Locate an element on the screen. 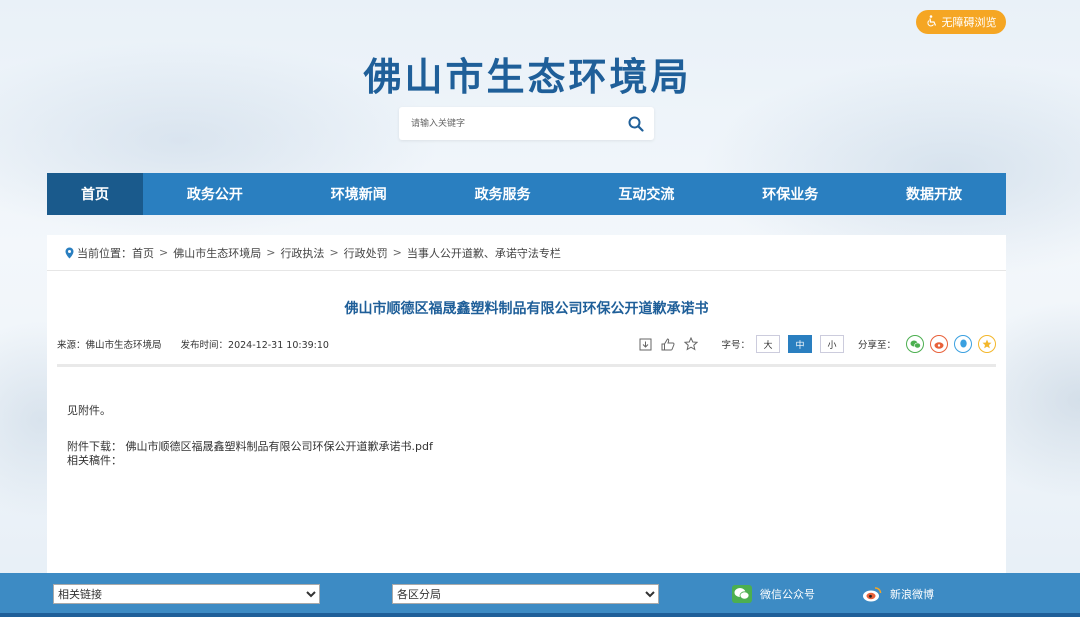 The image size is (1080, 617). share-qq-icon is located at coordinates (963, 344).